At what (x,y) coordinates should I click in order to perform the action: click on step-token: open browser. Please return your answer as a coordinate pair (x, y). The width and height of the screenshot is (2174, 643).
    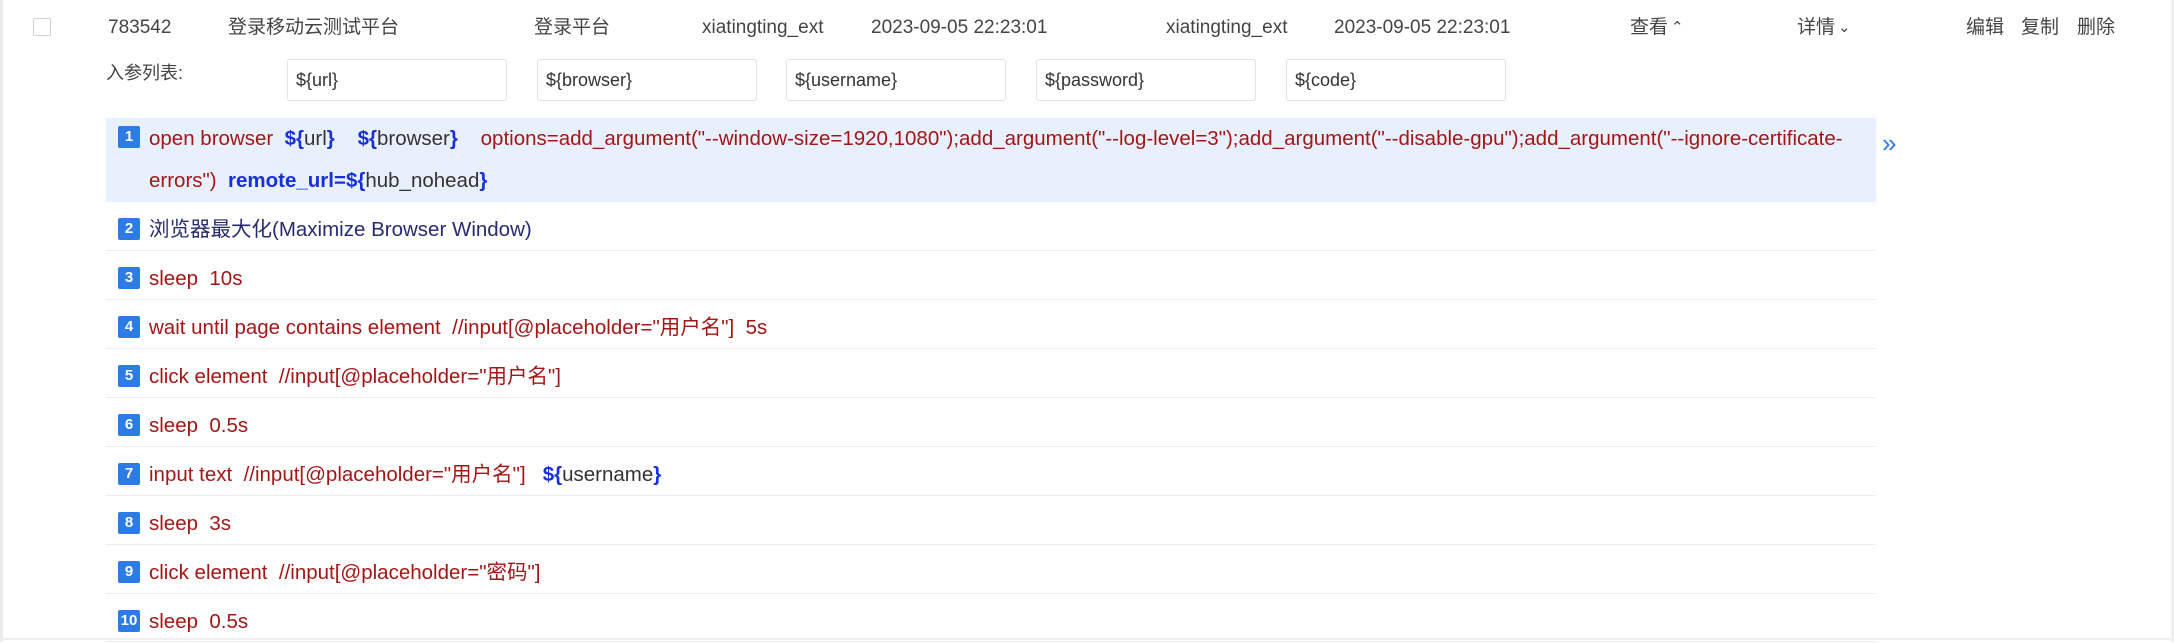
    Looking at the image, I should click on (217, 138).